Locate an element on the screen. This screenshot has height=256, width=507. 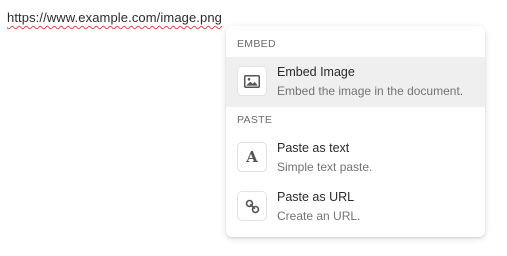
text-a-icon: A is located at coordinates (252, 157).